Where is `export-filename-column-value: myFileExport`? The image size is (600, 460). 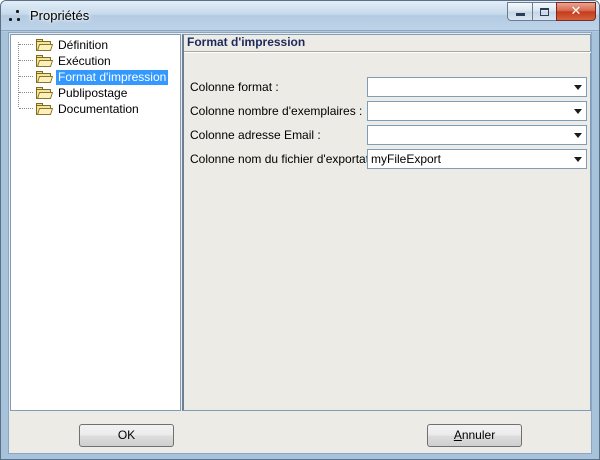
export-filename-column-value: myFileExport is located at coordinates (406, 159).